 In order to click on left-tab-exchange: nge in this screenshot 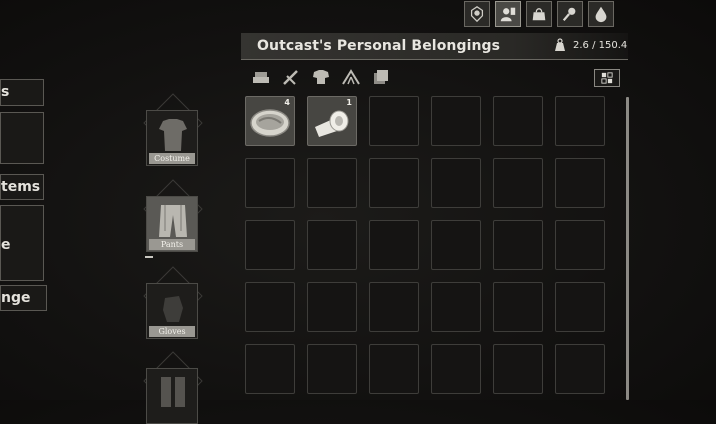, I will do `click(23, 298)`.